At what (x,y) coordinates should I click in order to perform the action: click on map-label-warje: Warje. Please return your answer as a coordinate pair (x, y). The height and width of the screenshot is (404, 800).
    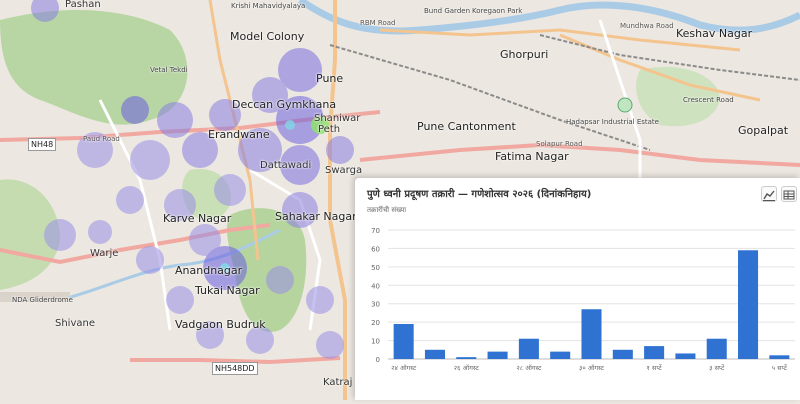
    Looking at the image, I should click on (104, 253).